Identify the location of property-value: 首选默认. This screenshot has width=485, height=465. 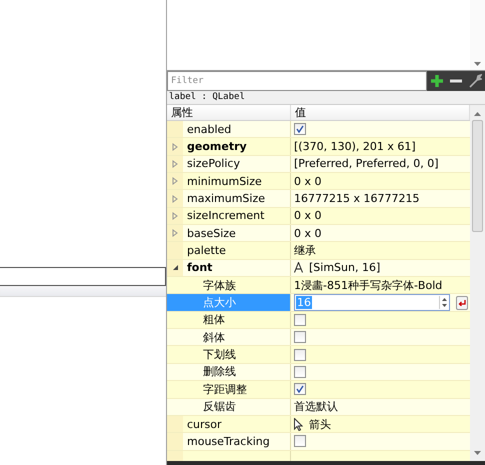
(316, 406).